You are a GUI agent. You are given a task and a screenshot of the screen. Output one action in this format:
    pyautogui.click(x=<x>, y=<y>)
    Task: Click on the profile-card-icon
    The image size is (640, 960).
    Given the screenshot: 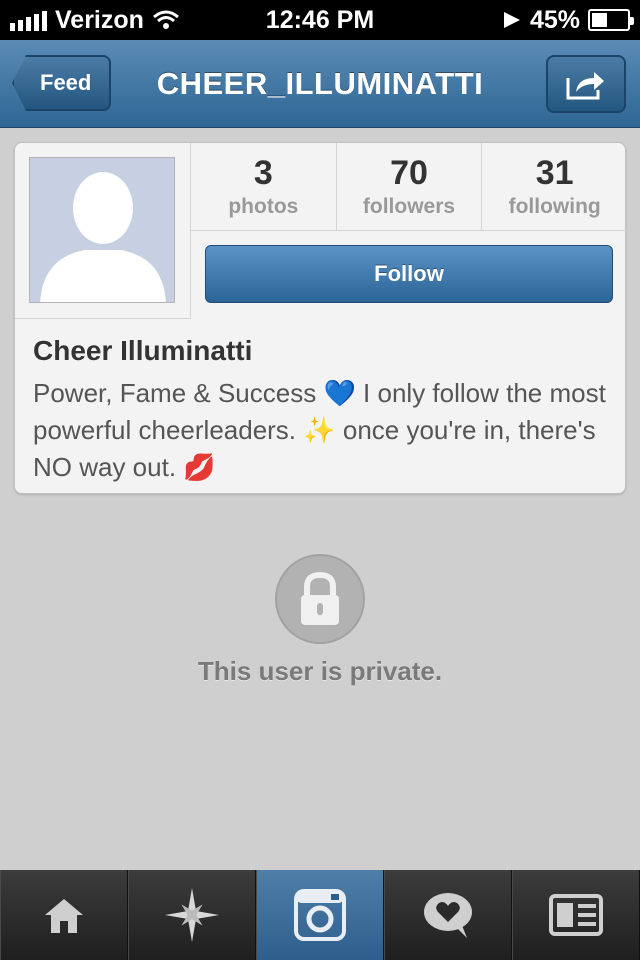 What is the action you would take?
    pyautogui.click(x=576, y=915)
    